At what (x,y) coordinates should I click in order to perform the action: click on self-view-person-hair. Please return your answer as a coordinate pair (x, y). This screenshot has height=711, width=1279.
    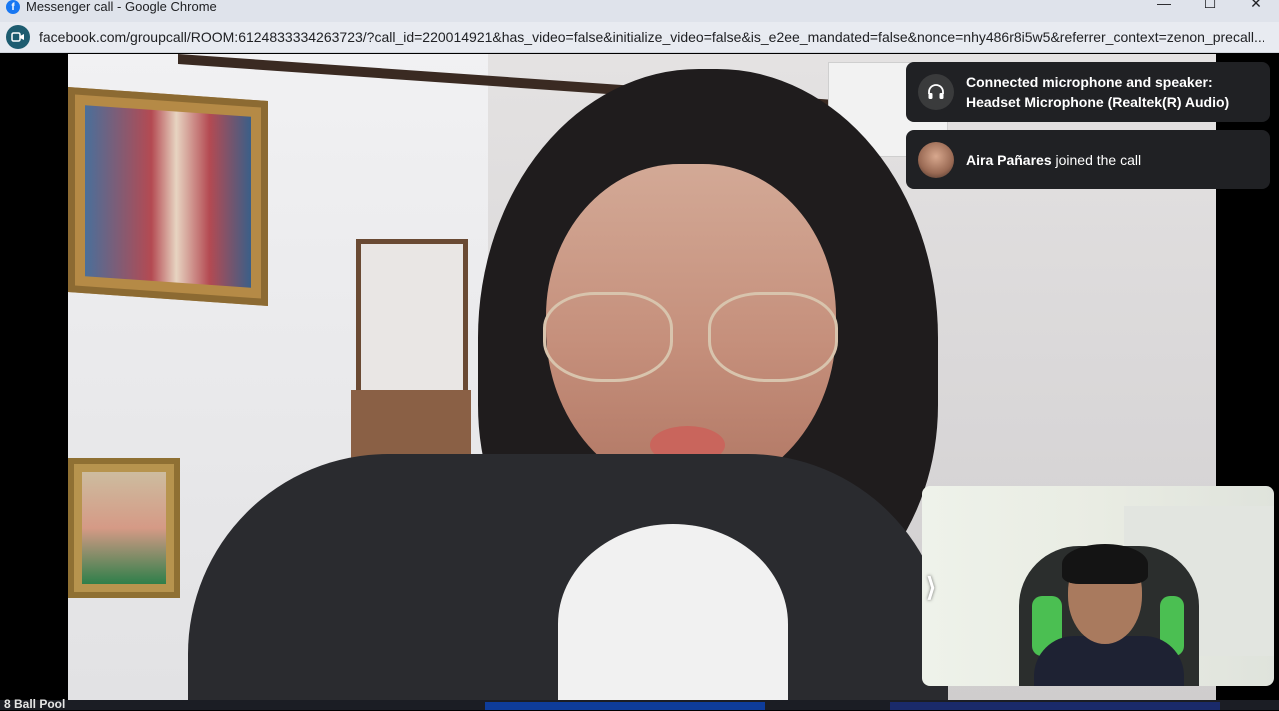
    Looking at the image, I should click on (1105, 564).